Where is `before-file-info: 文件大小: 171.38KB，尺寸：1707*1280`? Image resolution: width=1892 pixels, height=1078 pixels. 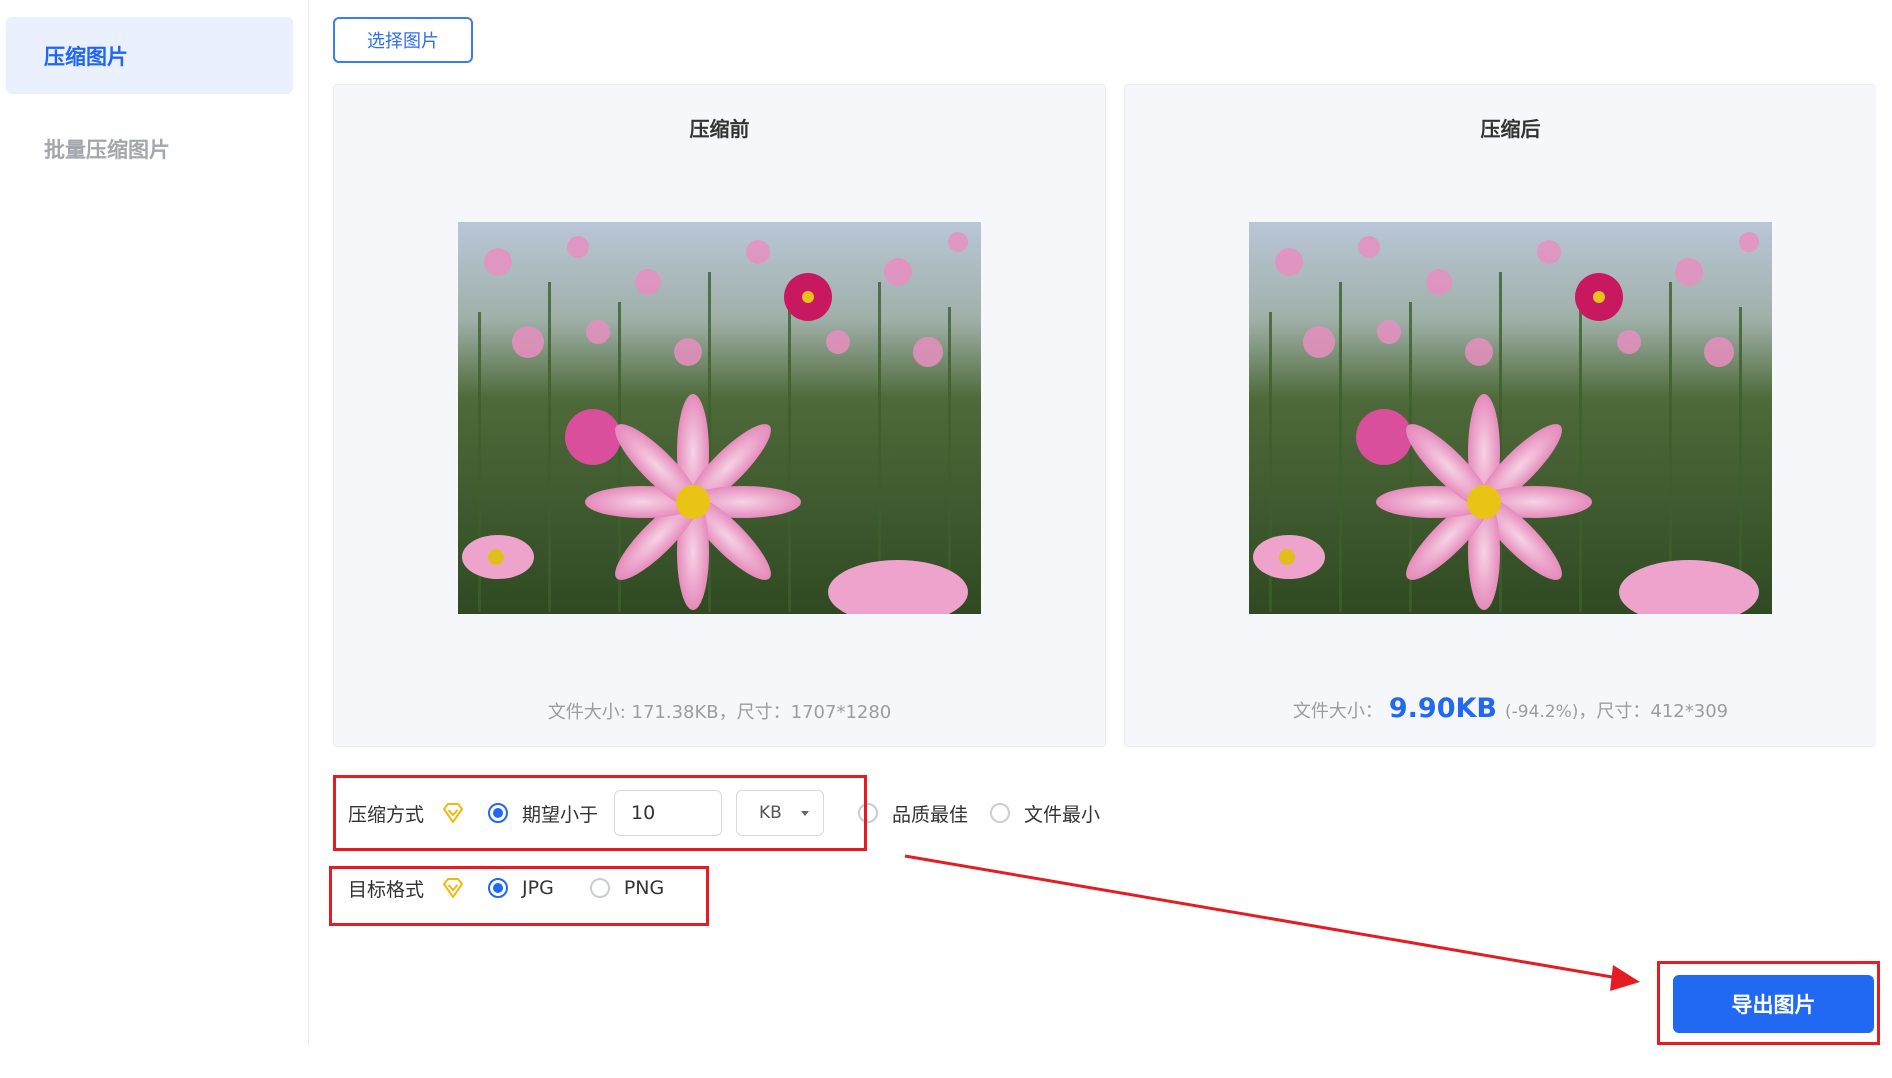 before-file-info: 文件大小: 171.38KB，尺寸：1707*1280 is located at coordinates (719, 712).